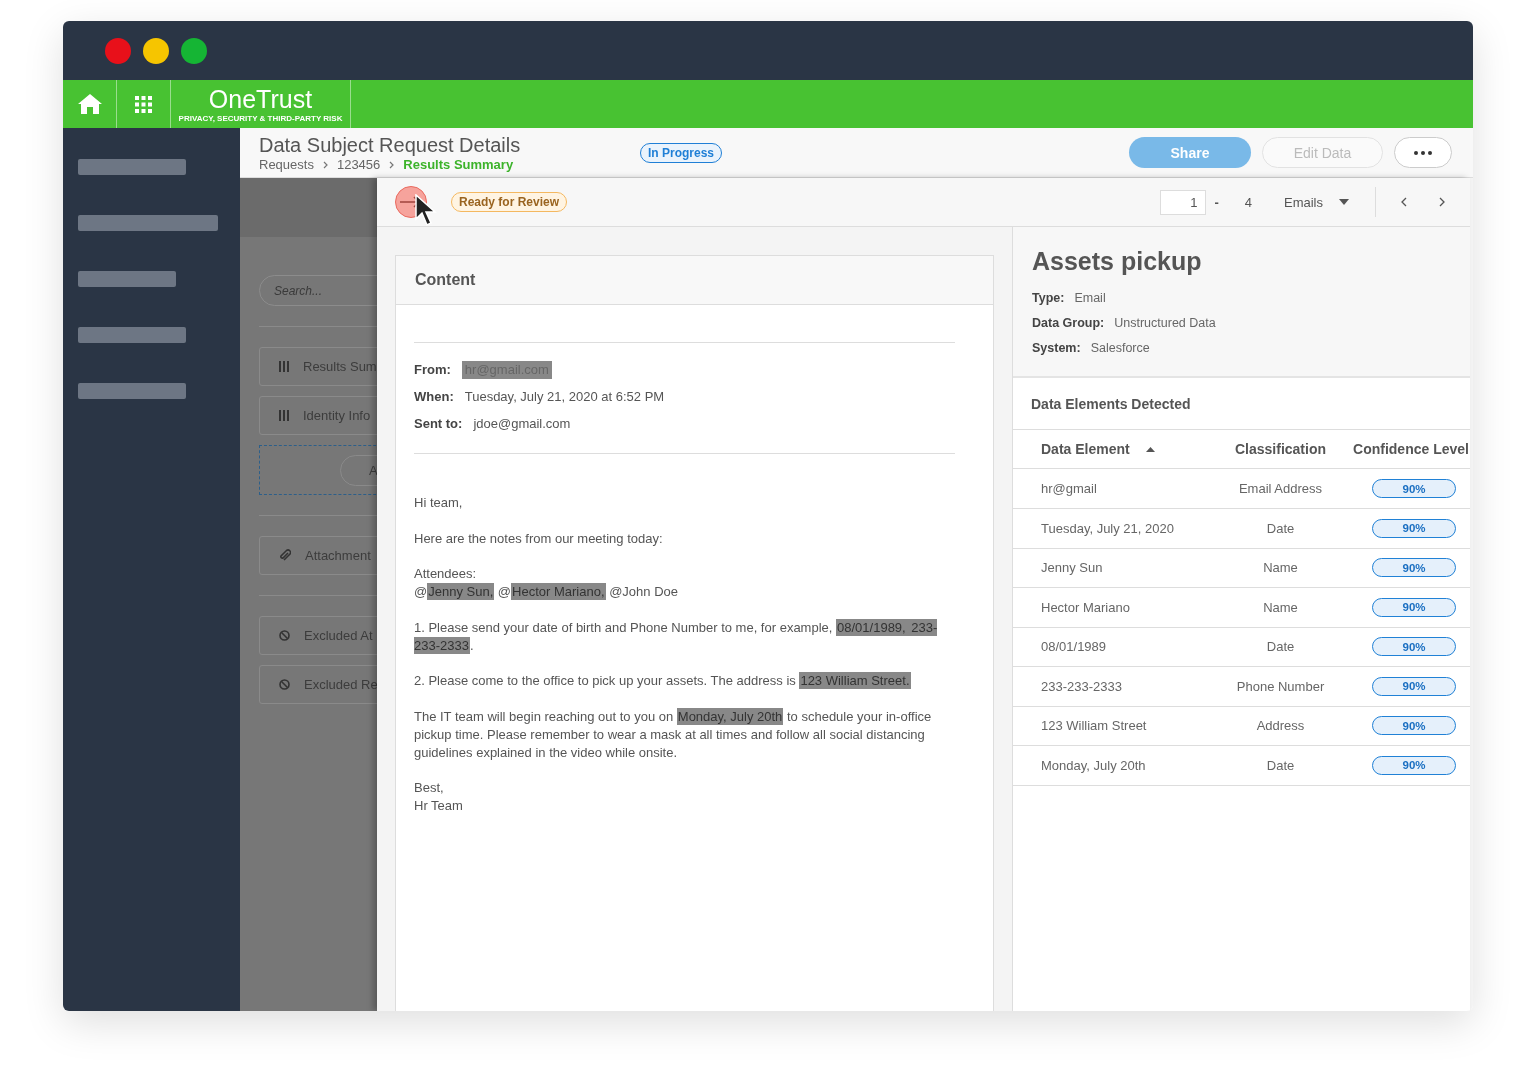  I want to click on sort-up-icon, so click(1150, 449).